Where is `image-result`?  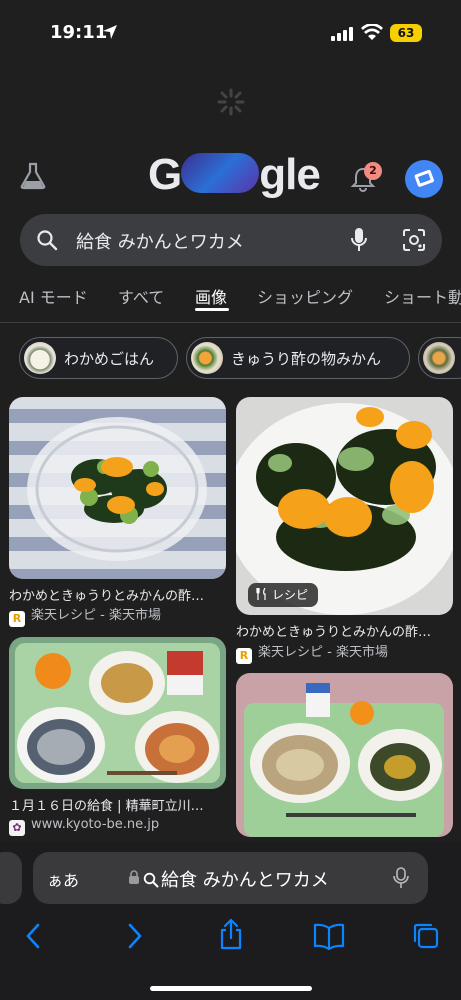
image-result is located at coordinates (344, 755).